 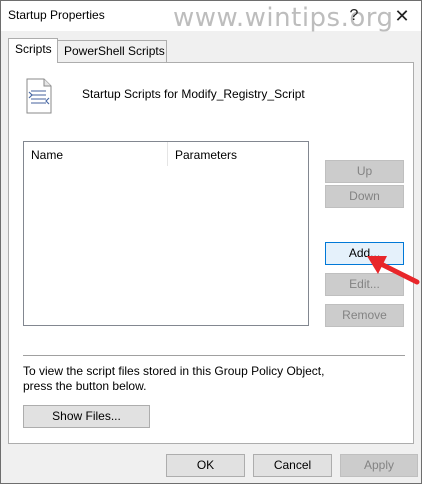 What do you see at coordinates (211, 17) in the screenshot?
I see `title-bar: Startup Properties www.wintips.org ? ✕` at bounding box center [211, 17].